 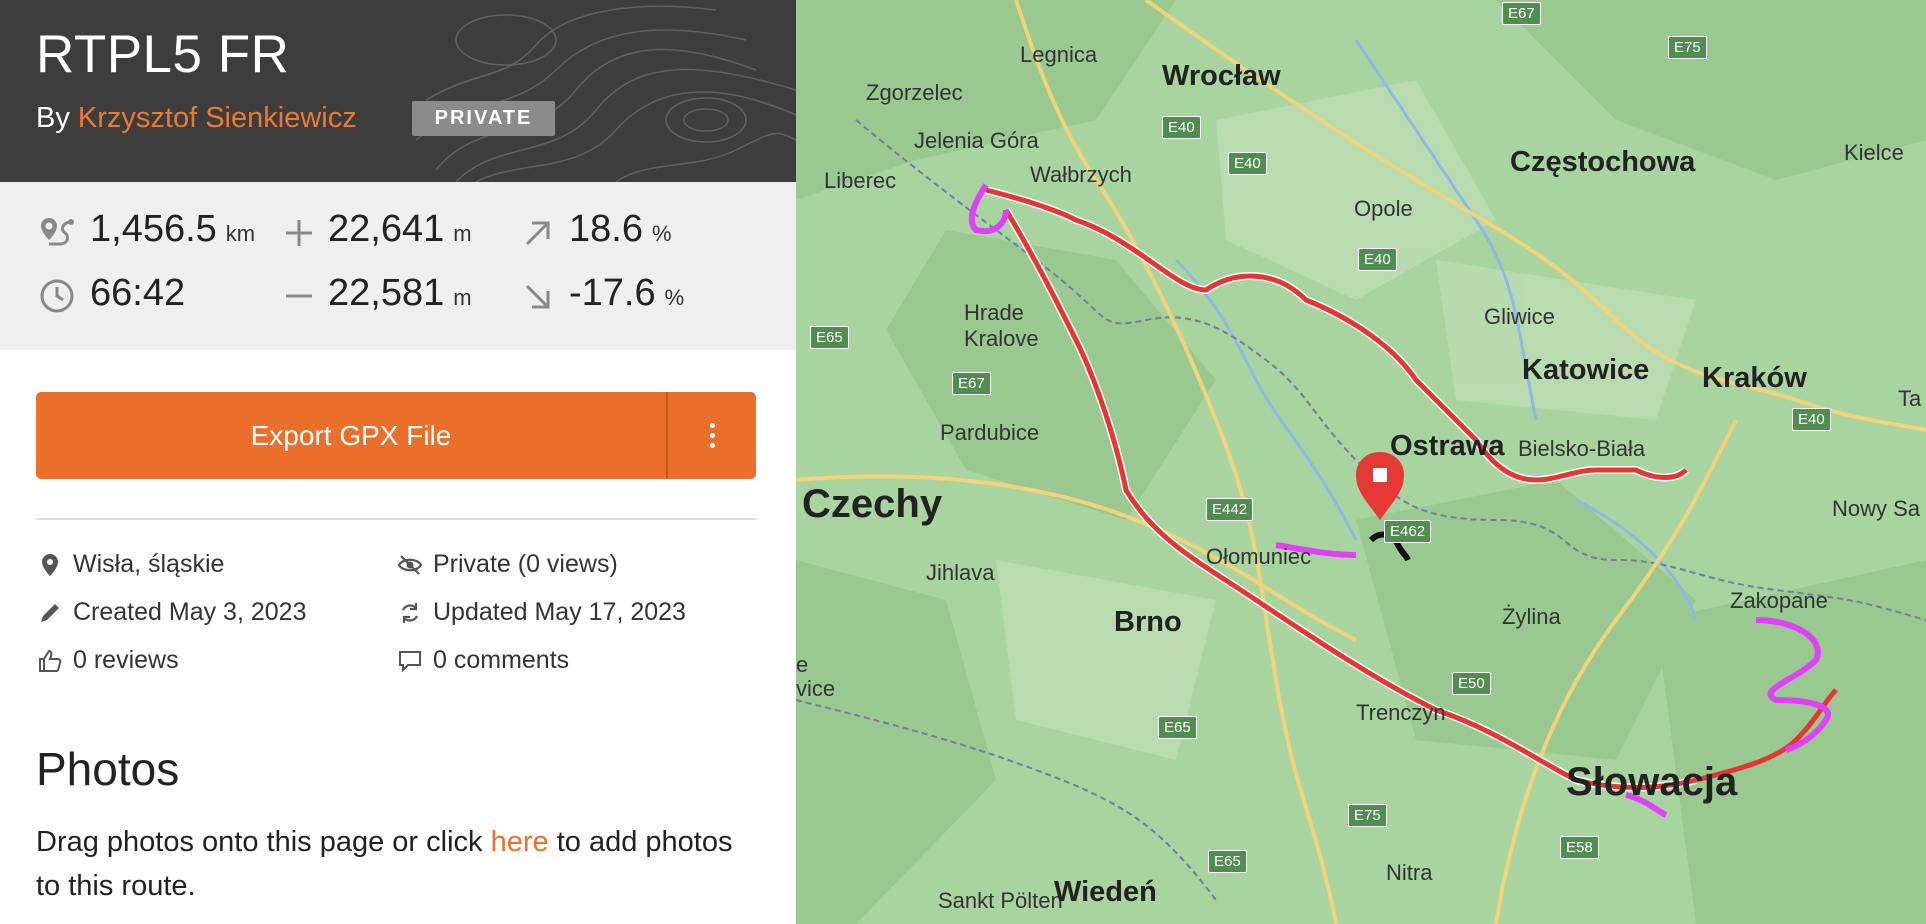 I want to click on elevation-loss-value: 22,581, so click(x=386, y=293).